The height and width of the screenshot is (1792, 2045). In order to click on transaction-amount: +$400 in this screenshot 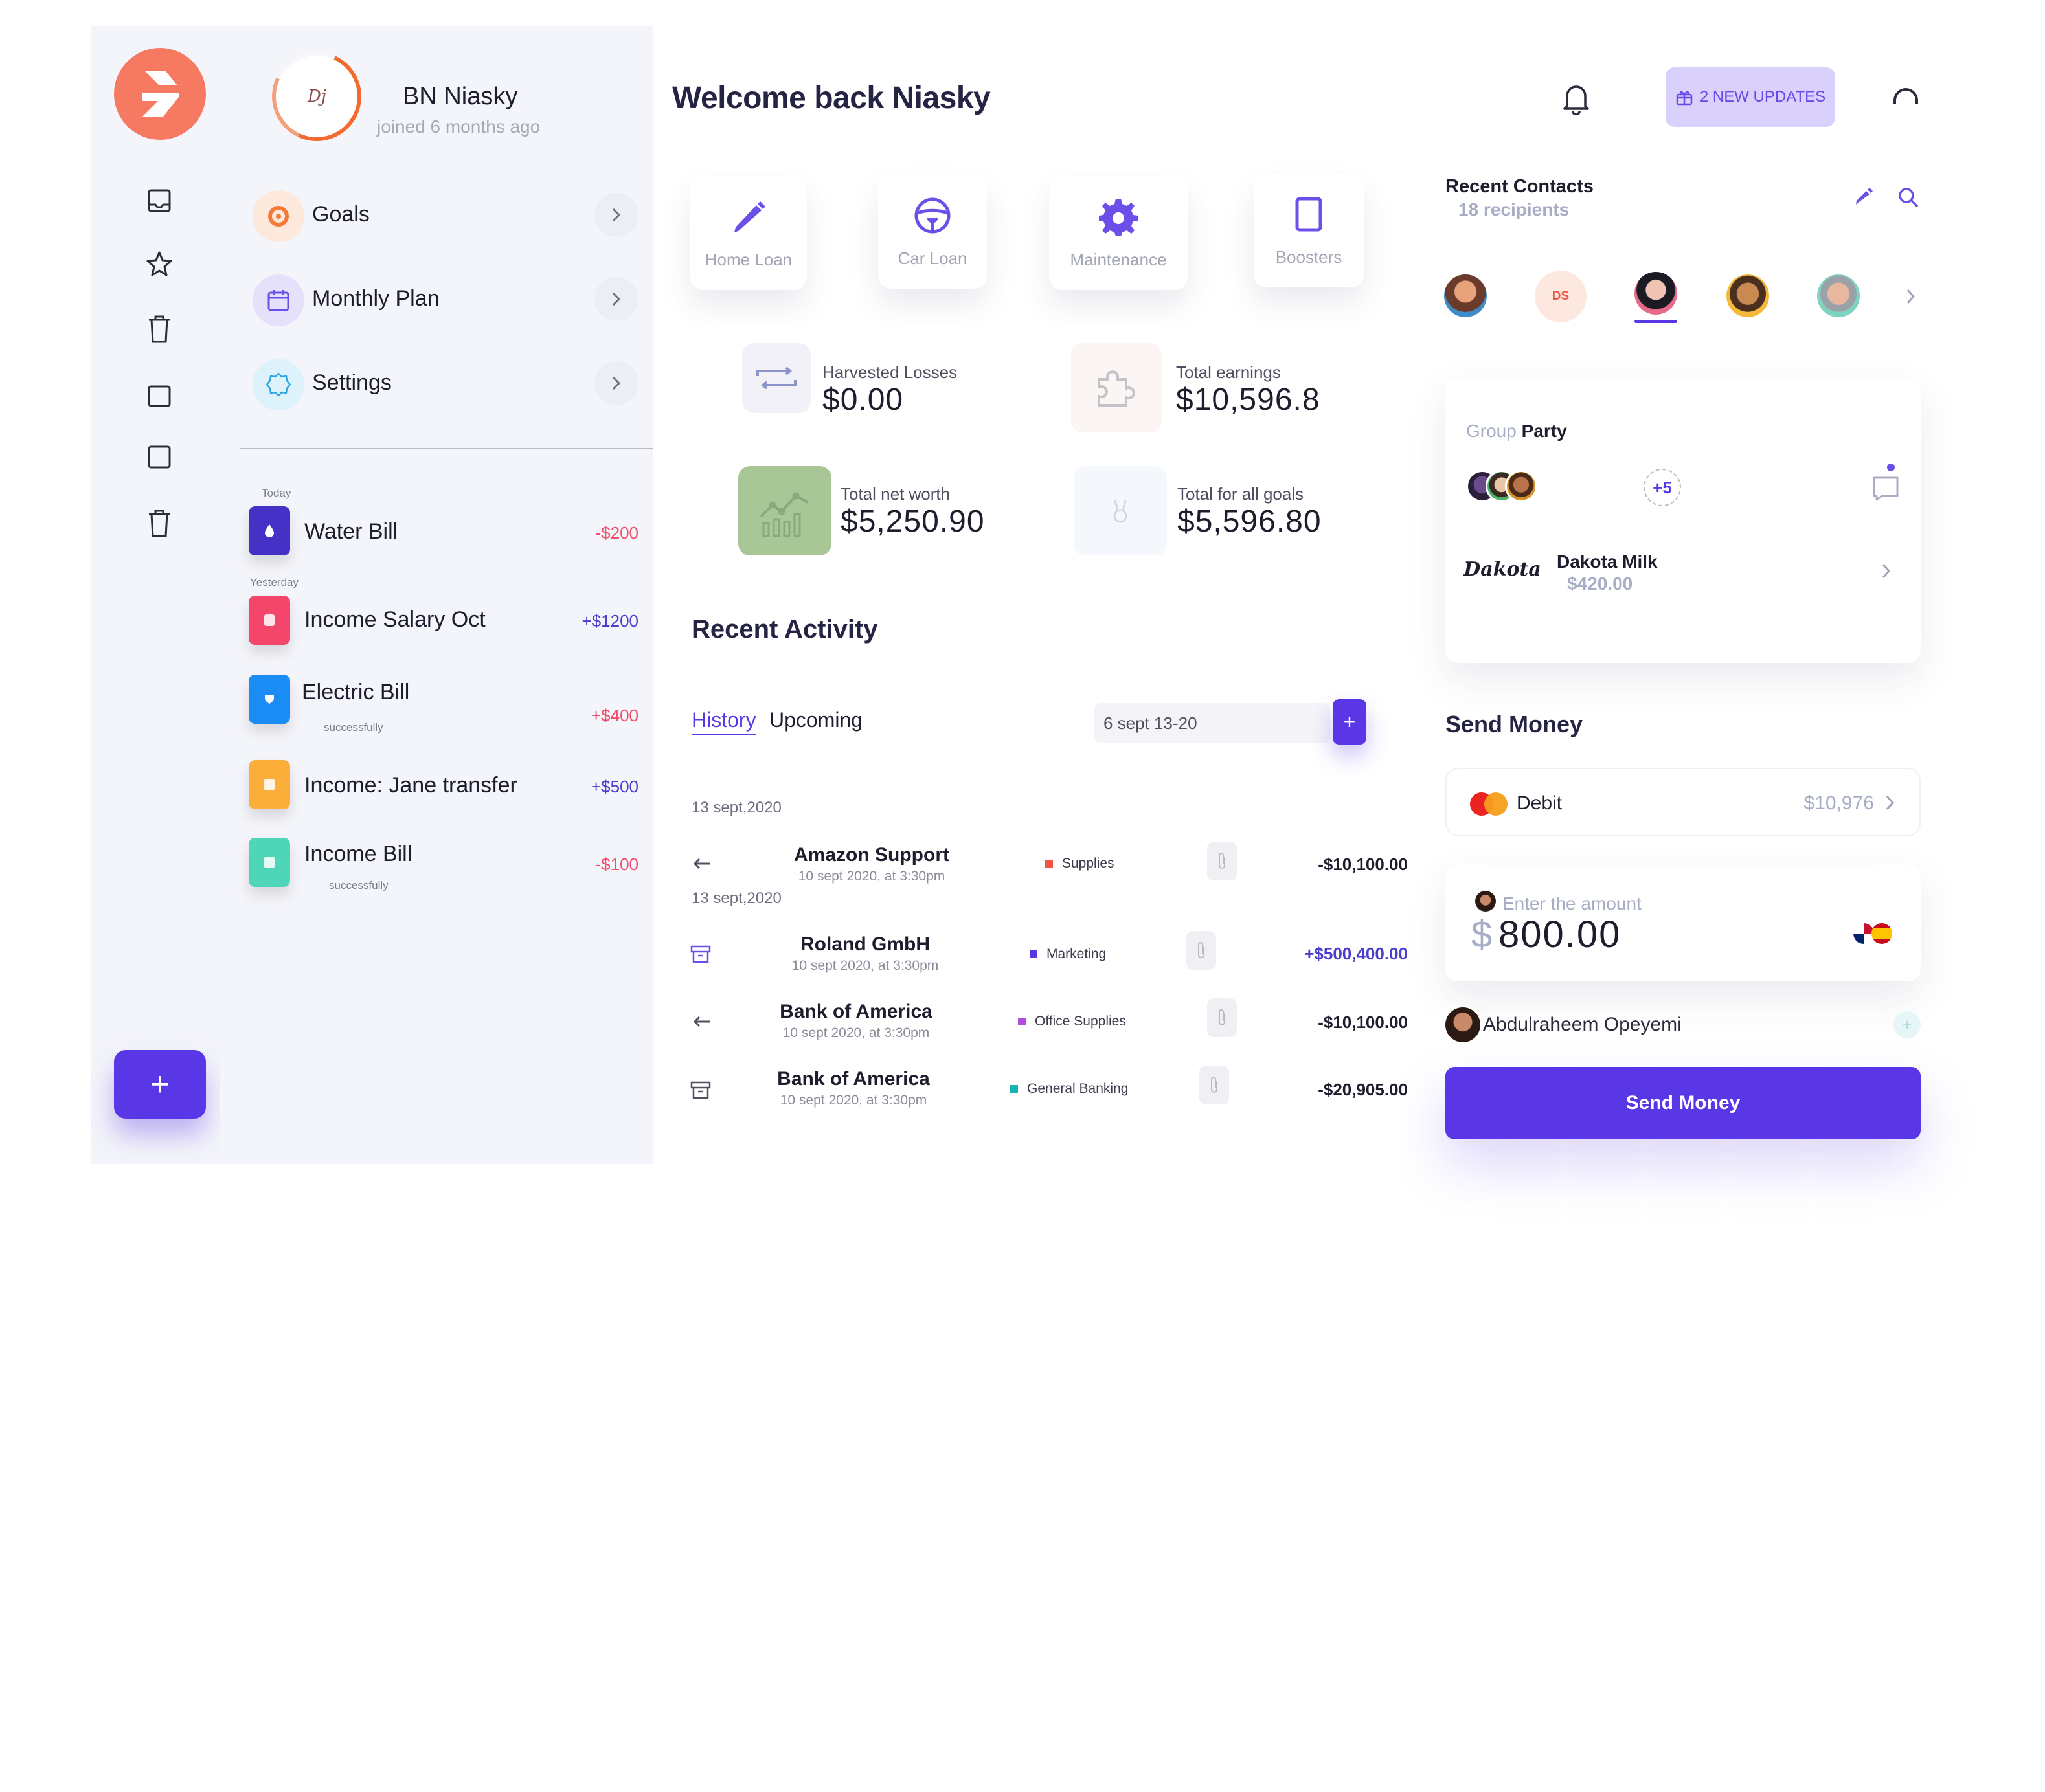, I will do `click(614, 715)`.